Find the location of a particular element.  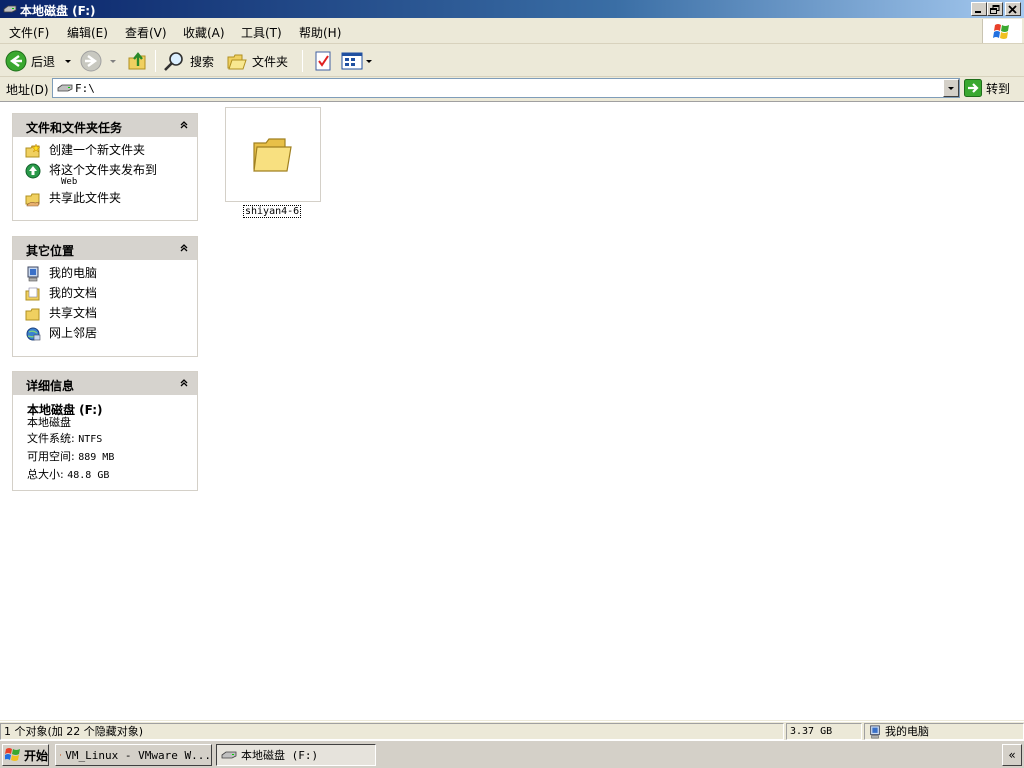

views-button is located at coordinates (356, 61).